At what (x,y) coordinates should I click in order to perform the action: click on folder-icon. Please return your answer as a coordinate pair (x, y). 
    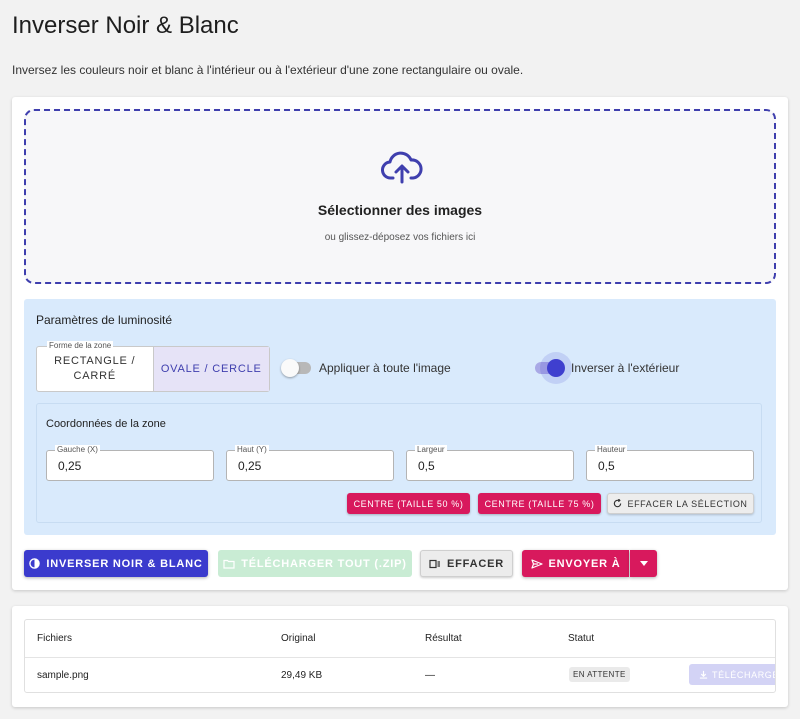
    Looking at the image, I should click on (229, 564).